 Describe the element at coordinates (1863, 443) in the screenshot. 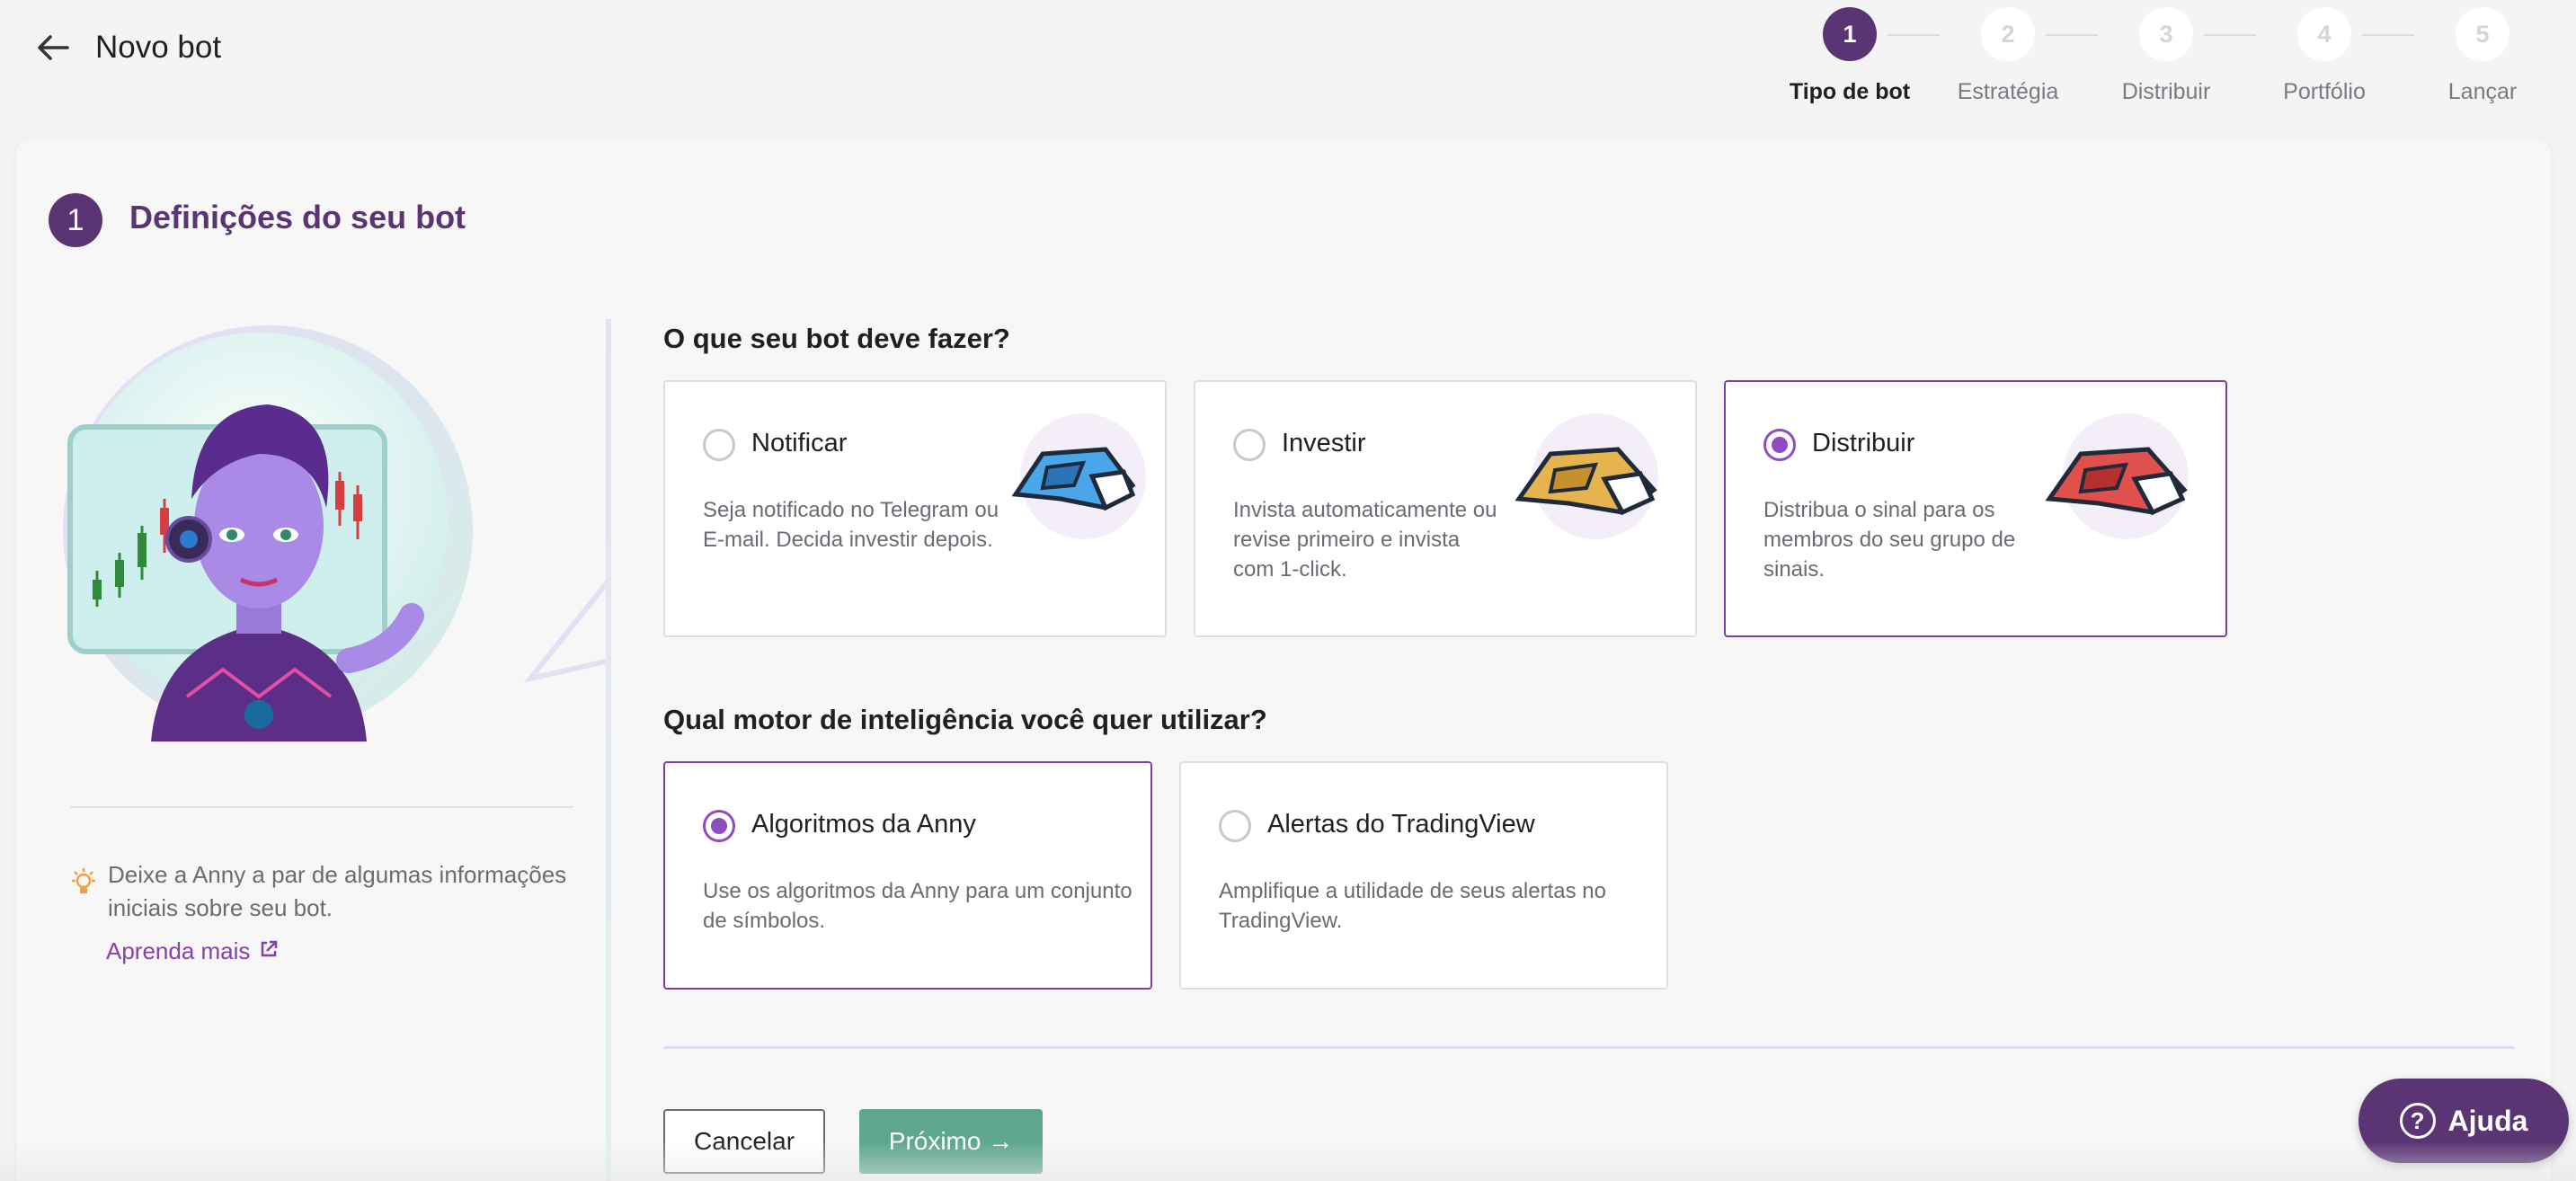

I see `option-title: Distribuir` at that location.